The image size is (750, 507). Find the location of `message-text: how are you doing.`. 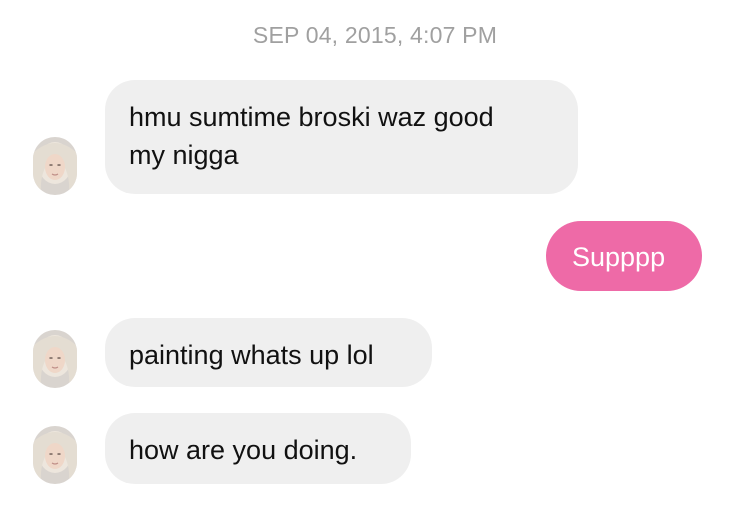

message-text: how are you doing. is located at coordinates (243, 450).